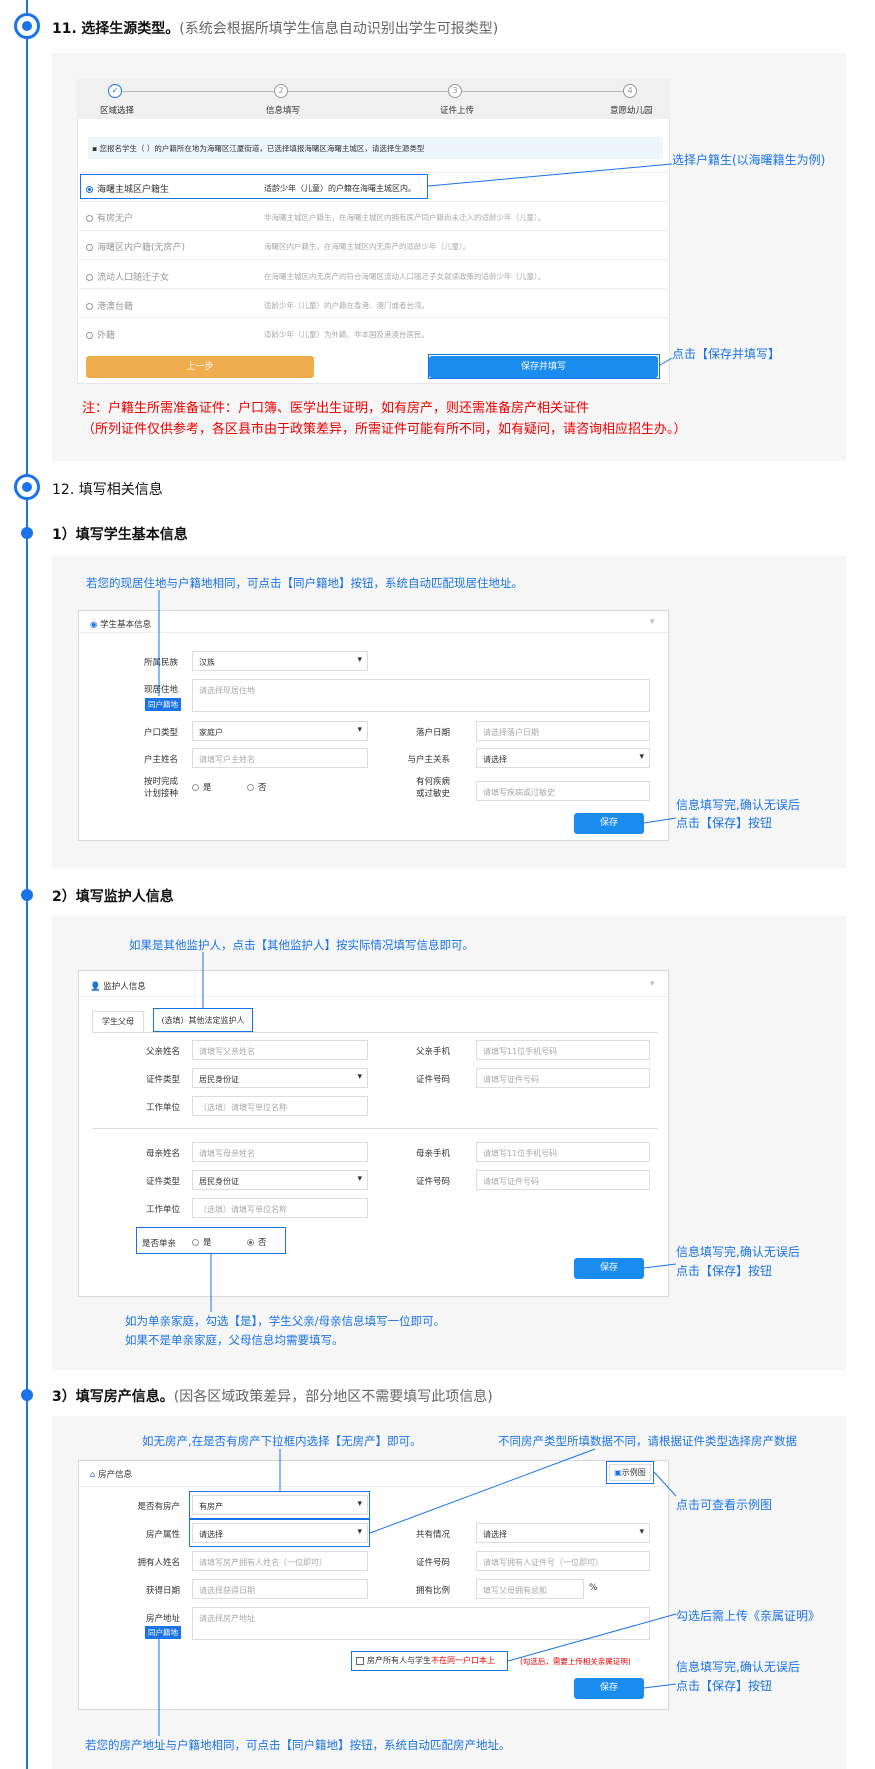 This screenshot has width=875, height=1769. What do you see at coordinates (275, 29) in the screenshot?
I see `section-11-heading: 11. 选择生源类型。(系统会根据所填学生信息自动识别出学生可报类型)` at bounding box center [275, 29].